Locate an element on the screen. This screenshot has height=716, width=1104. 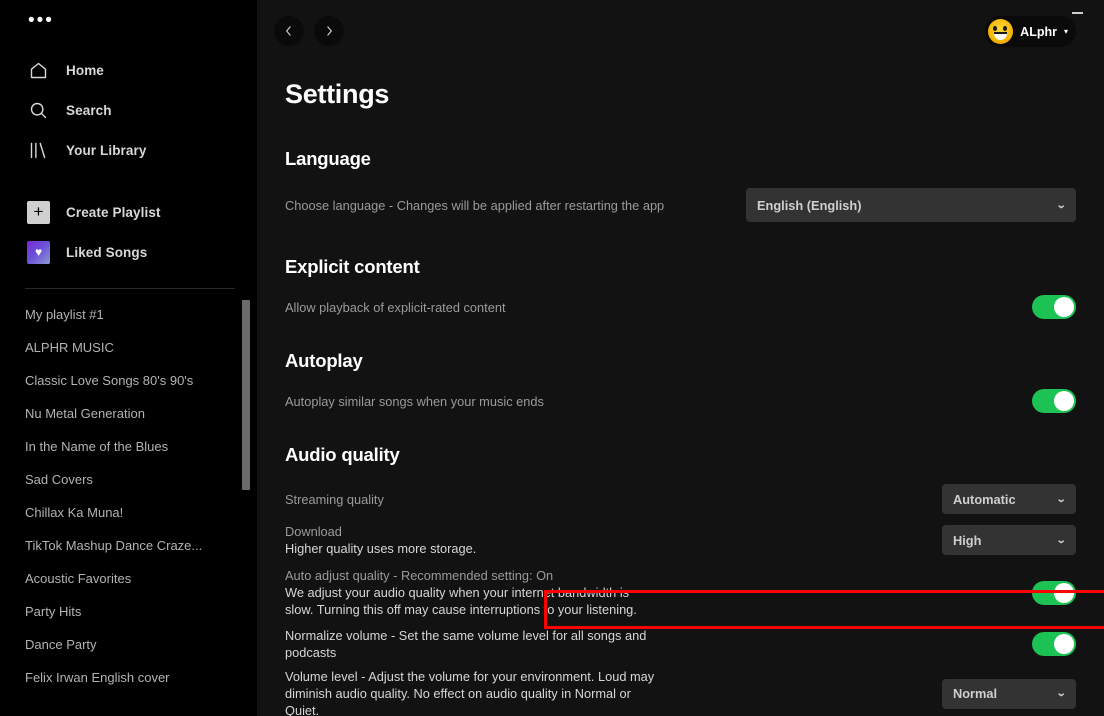
create-playlist-button: + Create Playlist is located at coordinates (128, 212).